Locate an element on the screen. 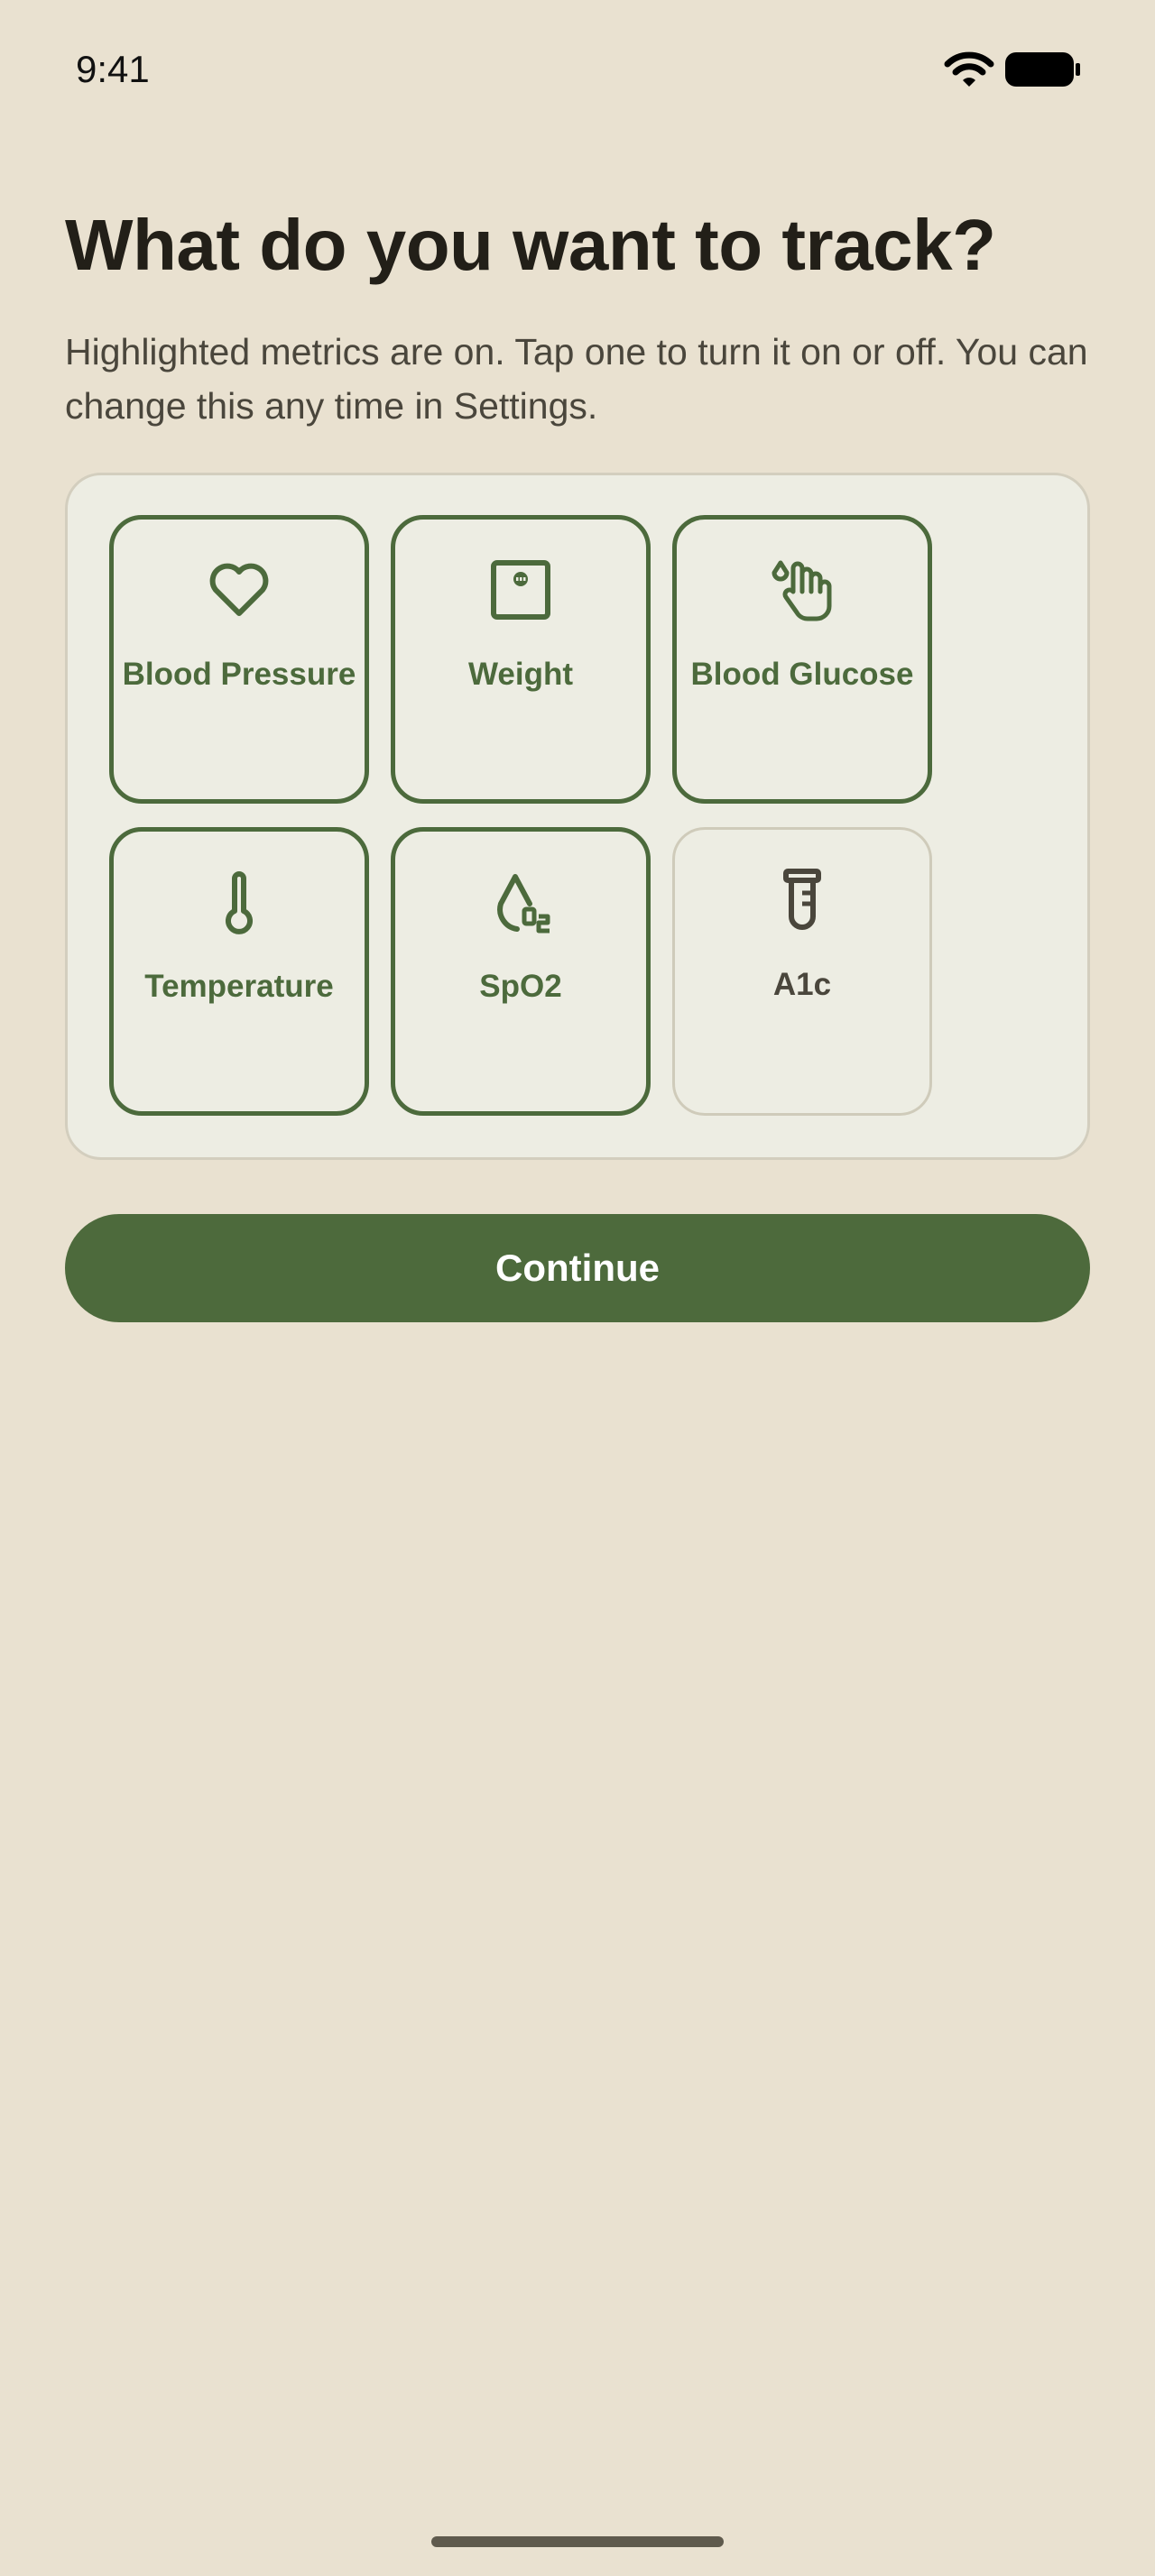 This screenshot has height=2576, width=1155. continue-button: Continue is located at coordinates (577, 1268).